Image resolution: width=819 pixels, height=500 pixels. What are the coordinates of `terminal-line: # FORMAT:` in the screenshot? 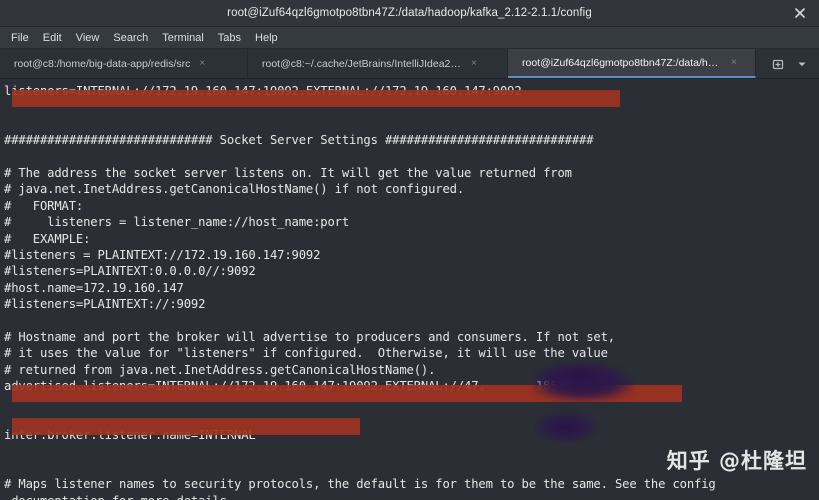 It's located at (44, 205).